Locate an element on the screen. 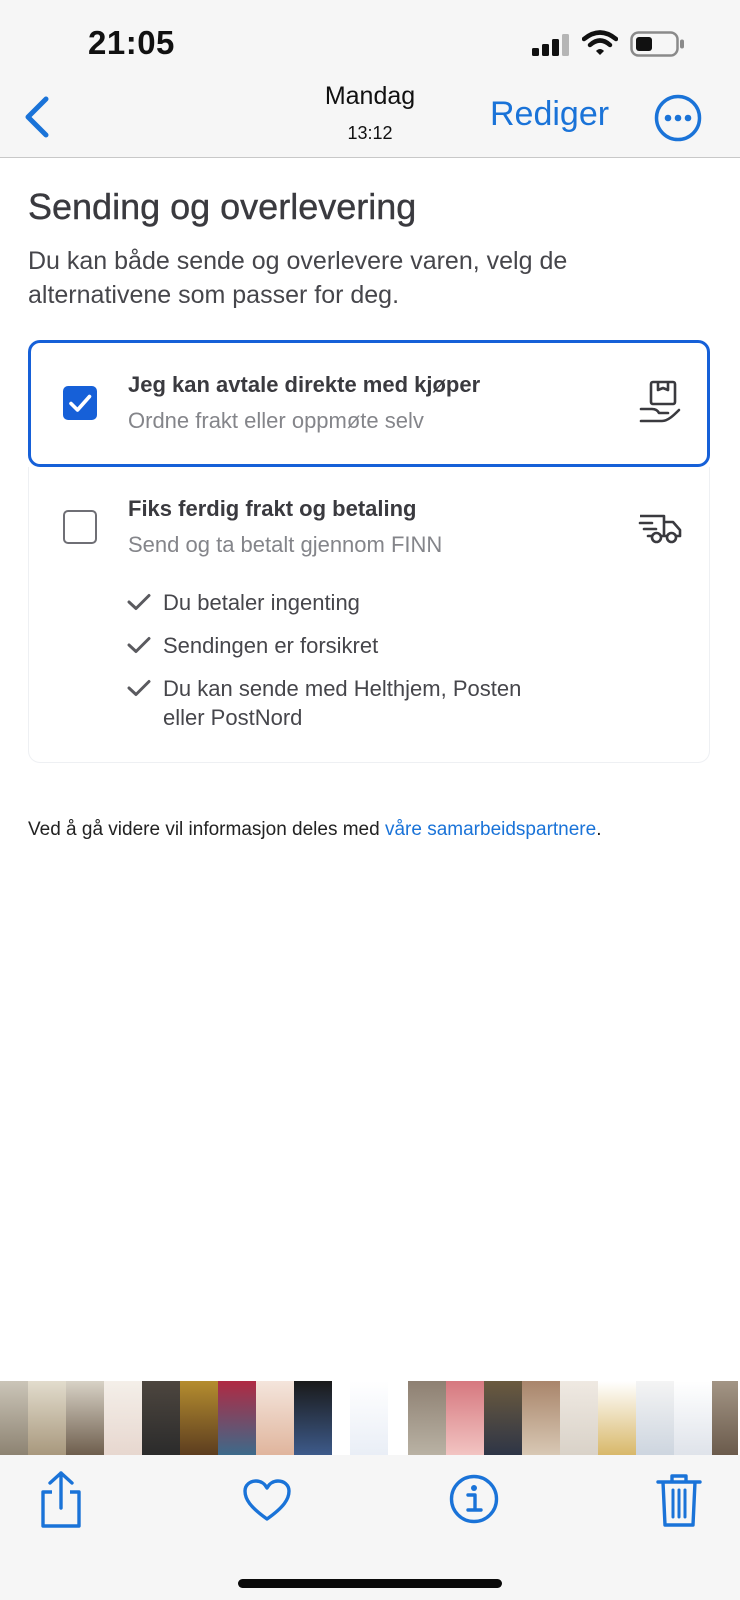  delivery-truck-icon is located at coordinates (660, 529).